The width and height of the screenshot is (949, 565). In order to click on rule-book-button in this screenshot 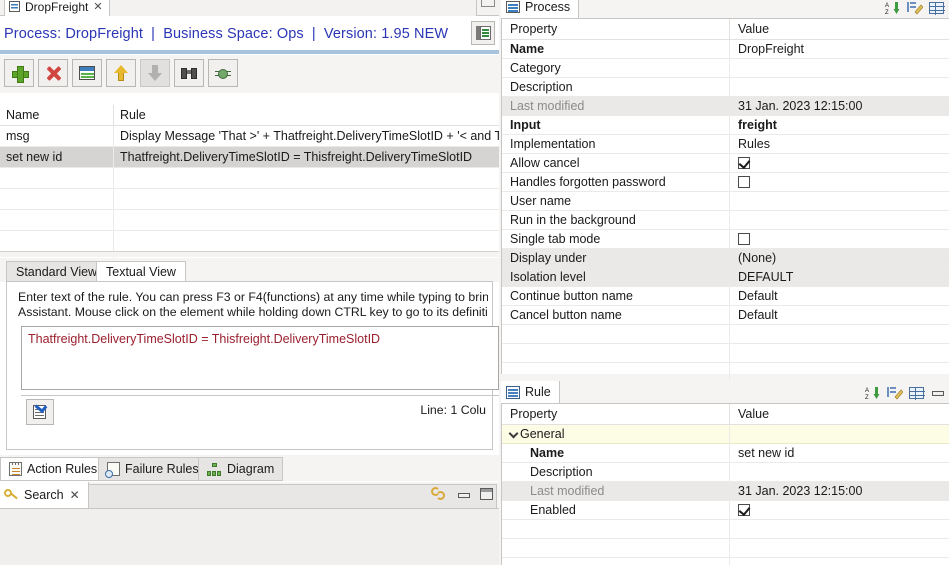, I will do `click(483, 33)`.